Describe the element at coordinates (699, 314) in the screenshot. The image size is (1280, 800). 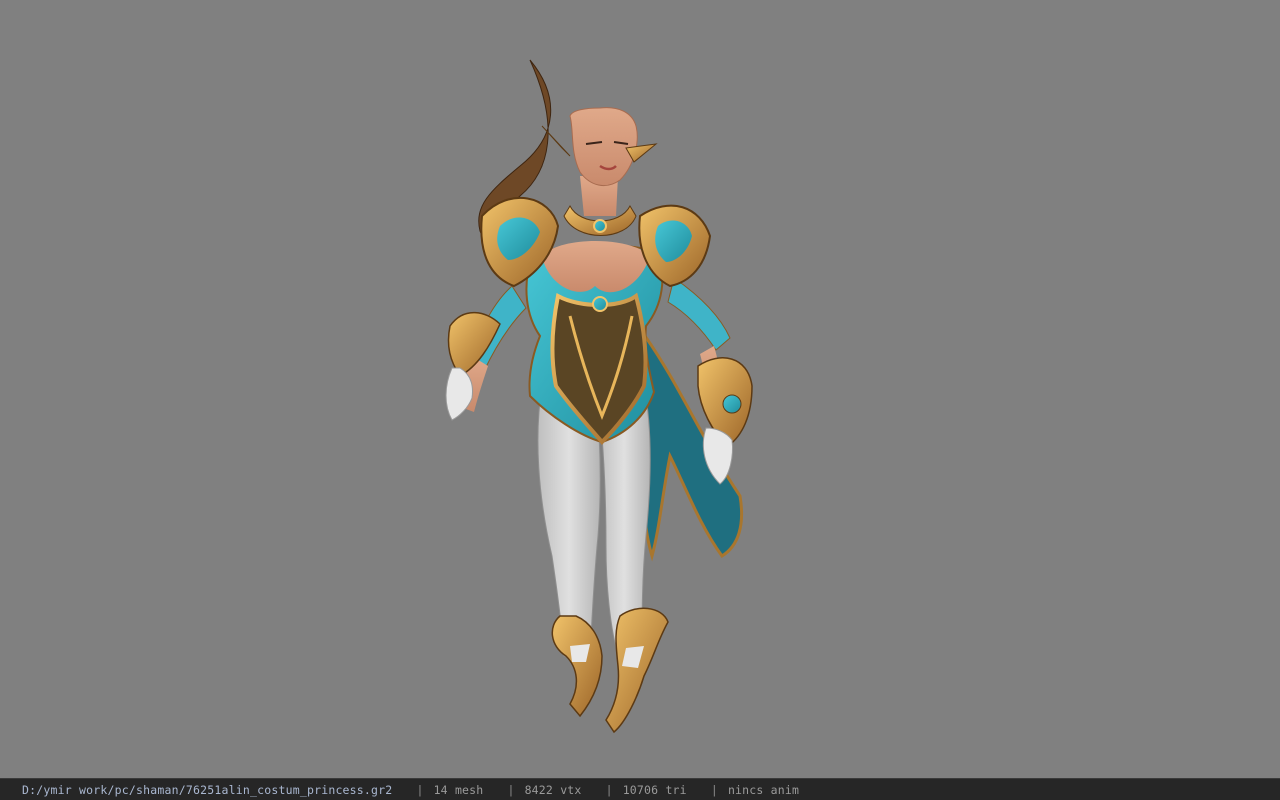
I see `right-arm` at that location.